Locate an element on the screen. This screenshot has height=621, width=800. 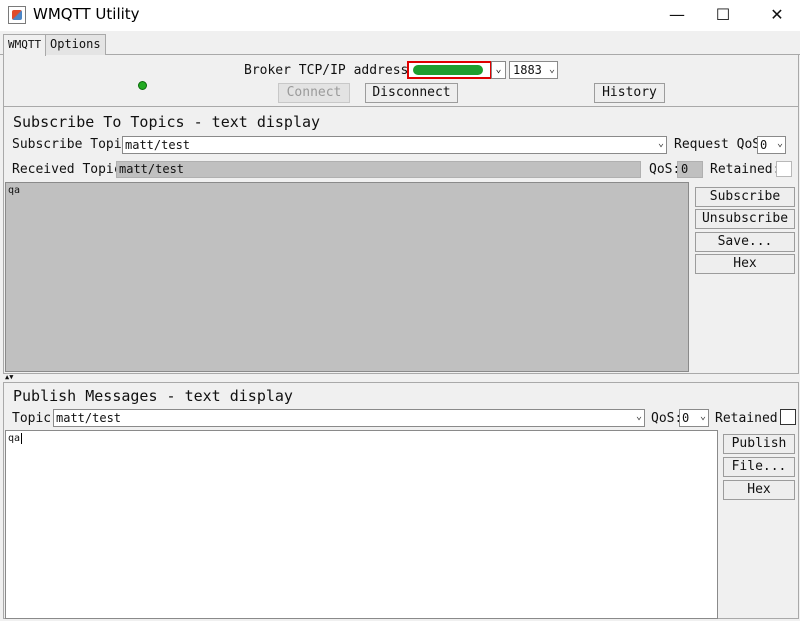
subscribe-hex-button: Hex is located at coordinates (745, 264).